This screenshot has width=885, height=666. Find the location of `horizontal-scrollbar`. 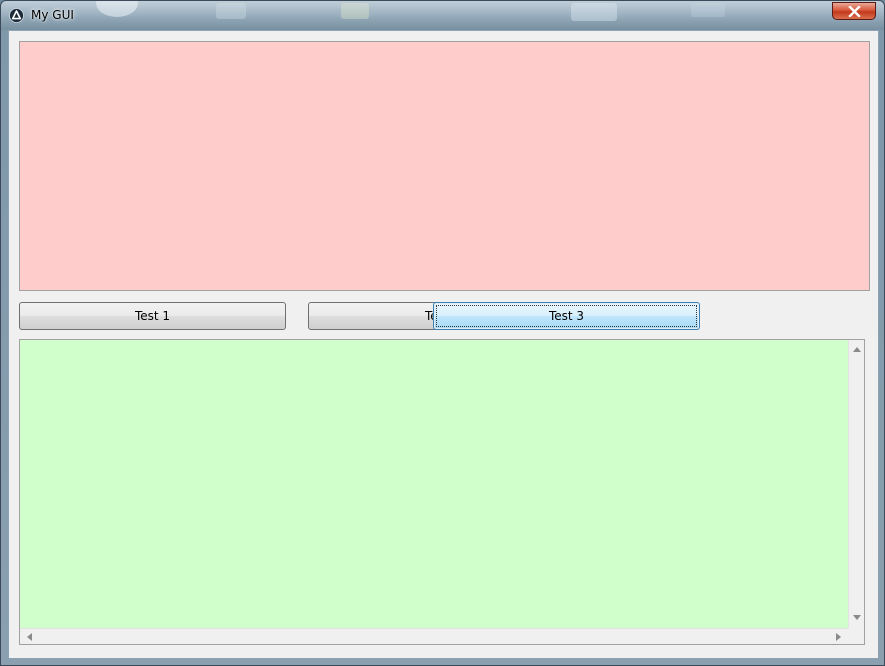

horizontal-scrollbar is located at coordinates (434, 636).